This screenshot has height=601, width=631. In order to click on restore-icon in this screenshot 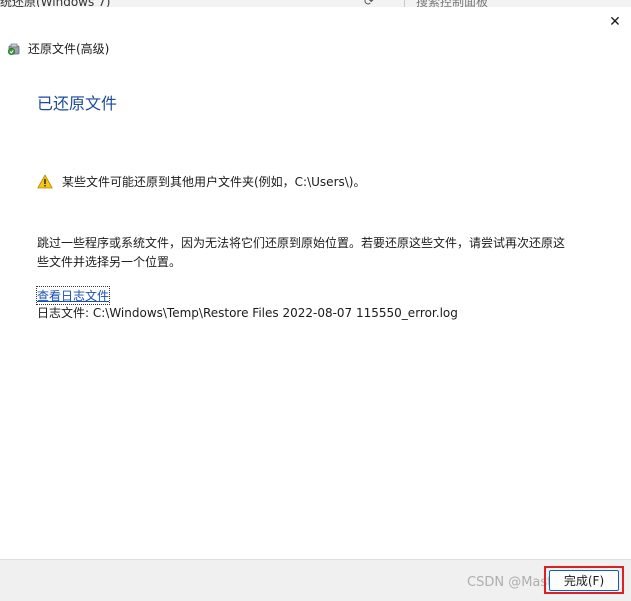, I will do `click(13, 49)`.